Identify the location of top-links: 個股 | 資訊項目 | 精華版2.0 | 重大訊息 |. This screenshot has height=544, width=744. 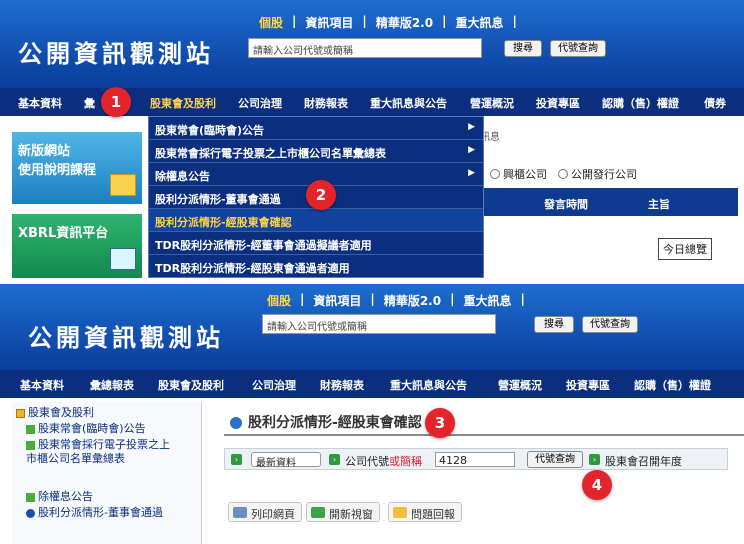
(383, 22).